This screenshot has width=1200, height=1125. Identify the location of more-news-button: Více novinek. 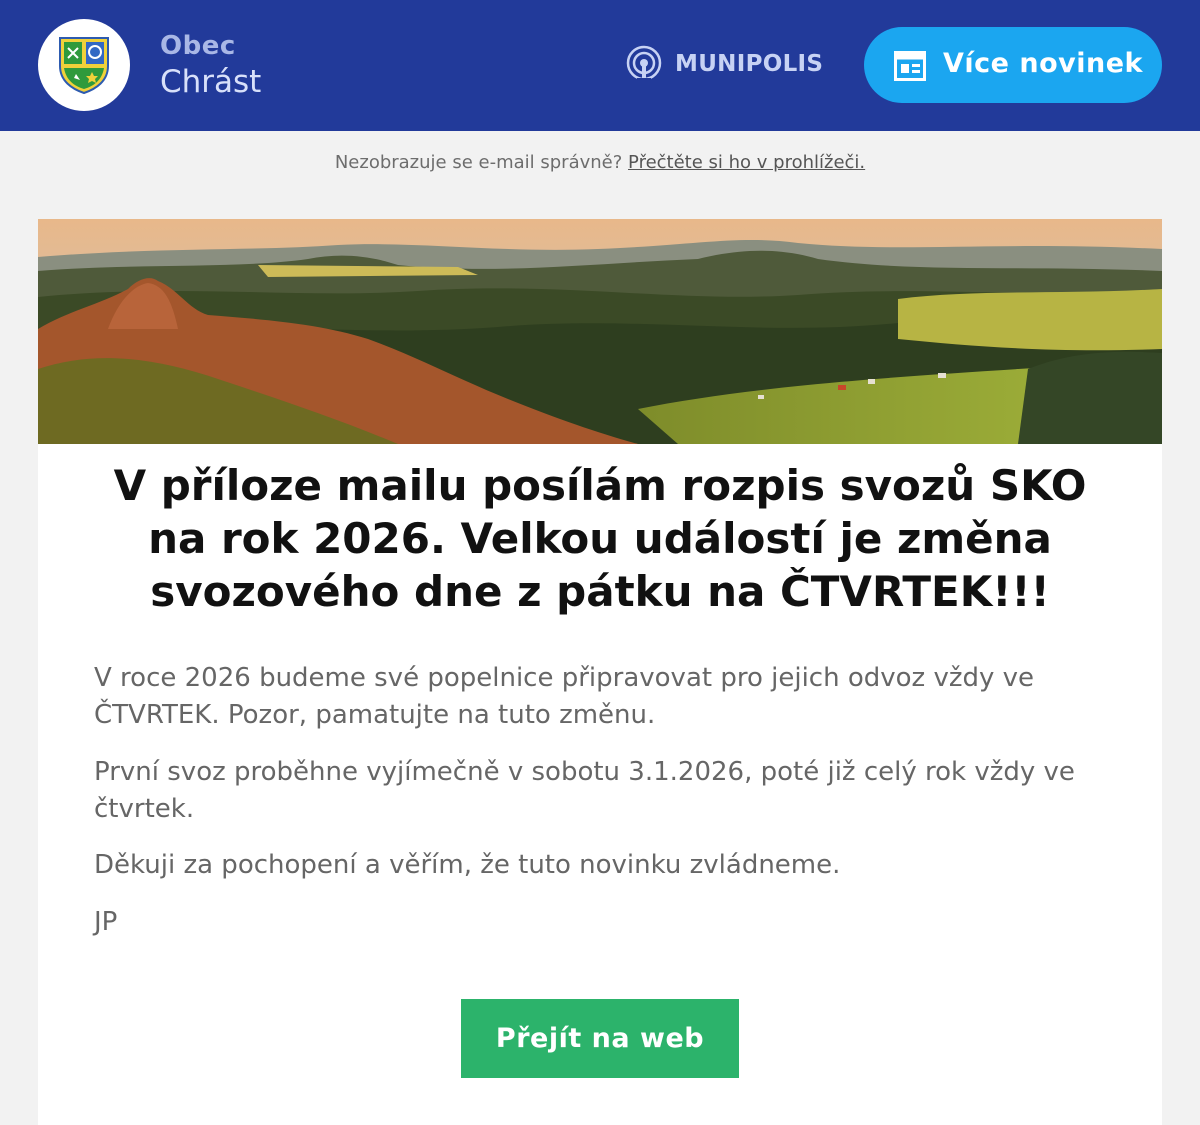
(1013, 65).